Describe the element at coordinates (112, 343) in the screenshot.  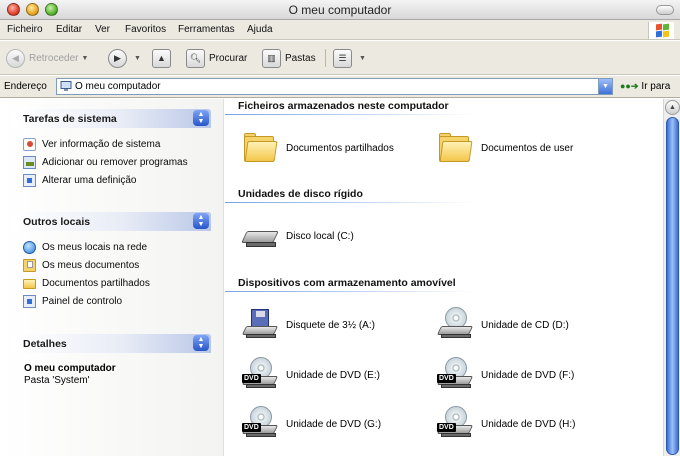
I see `details-header: Detalhes ▲ ▼` at that location.